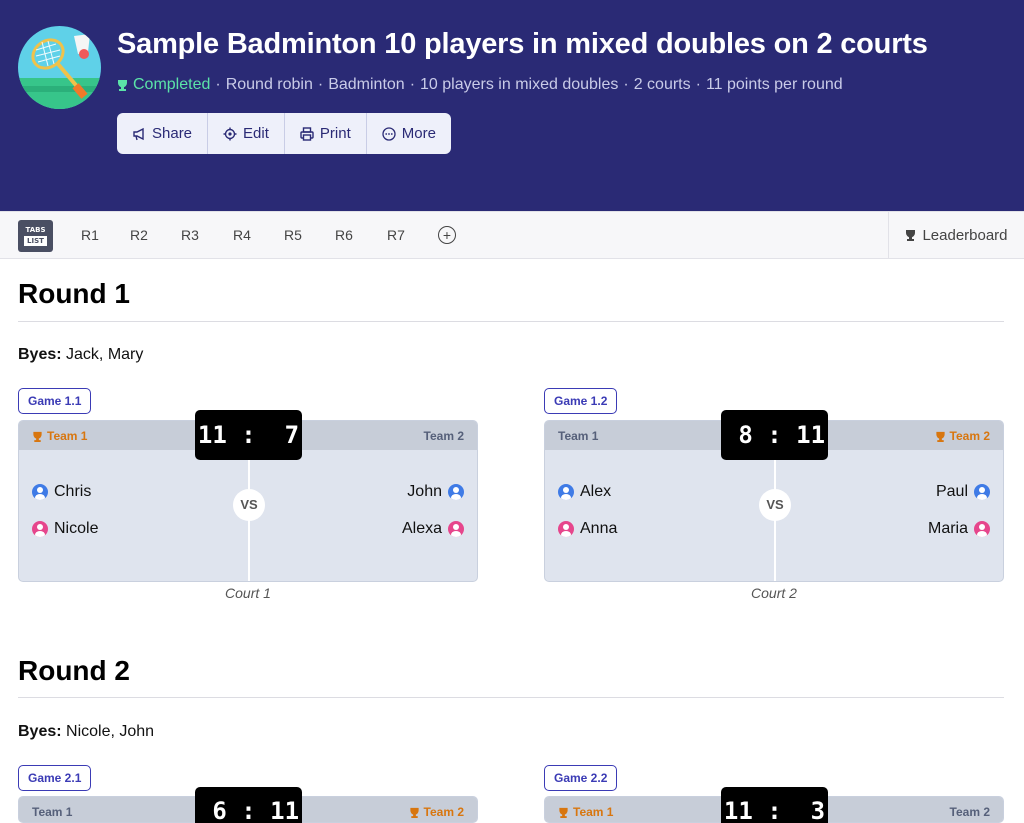 This screenshot has width=1024, height=823. Describe the element at coordinates (418, 133) in the screenshot. I see `more-label: More` at that location.